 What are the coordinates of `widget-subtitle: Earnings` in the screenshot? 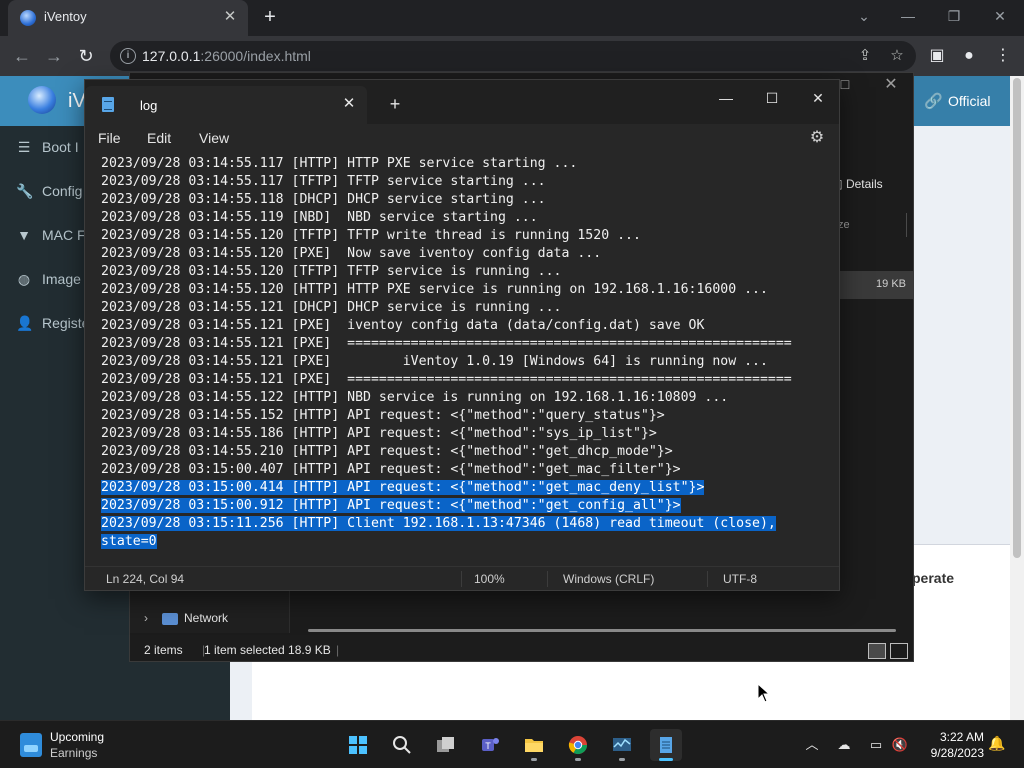 It's located at (73, 753).